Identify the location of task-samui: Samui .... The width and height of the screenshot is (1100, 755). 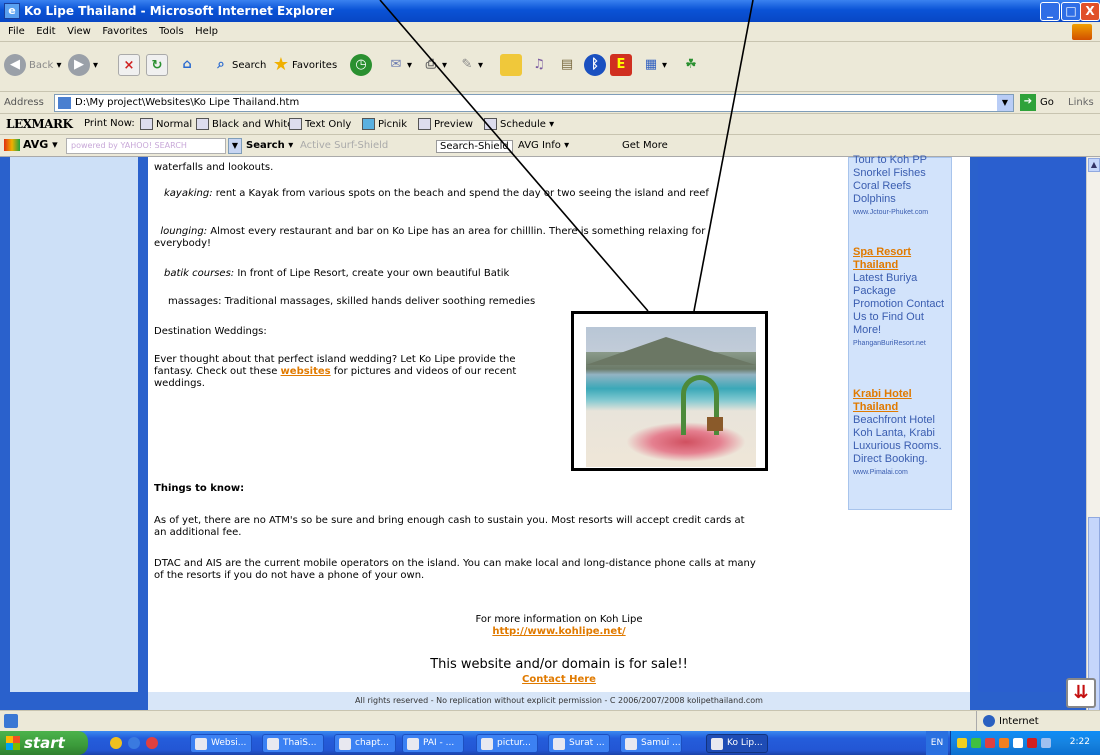
(651, 743).